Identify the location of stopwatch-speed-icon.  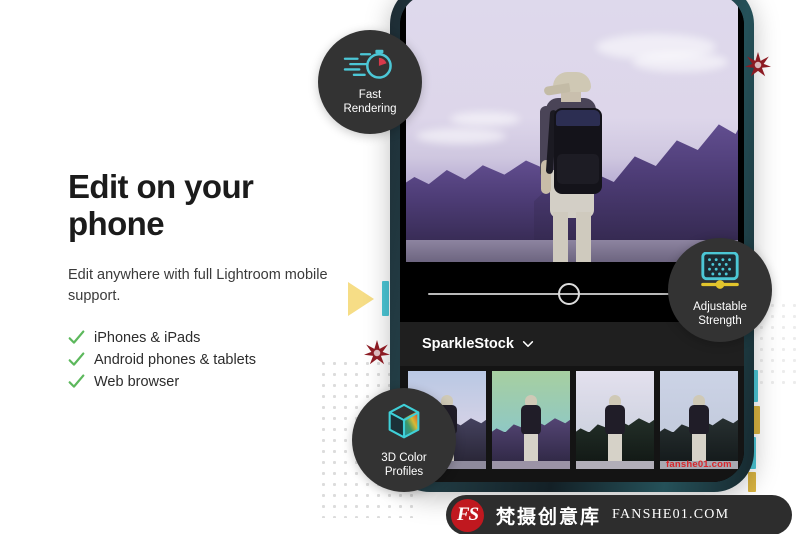
(367, 64).